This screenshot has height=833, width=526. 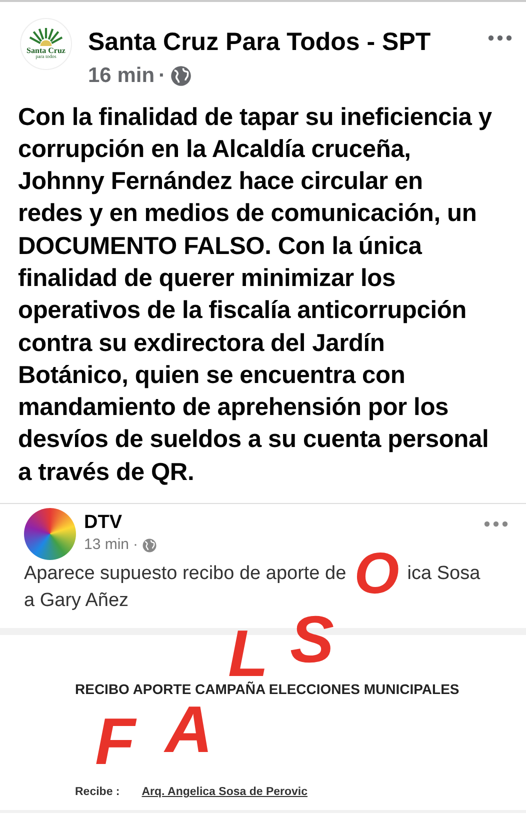 What do you see at coordinates (443, 574) in the screenshot?
I see `post-text: ica Sosa` at bounding box center [443, 574].